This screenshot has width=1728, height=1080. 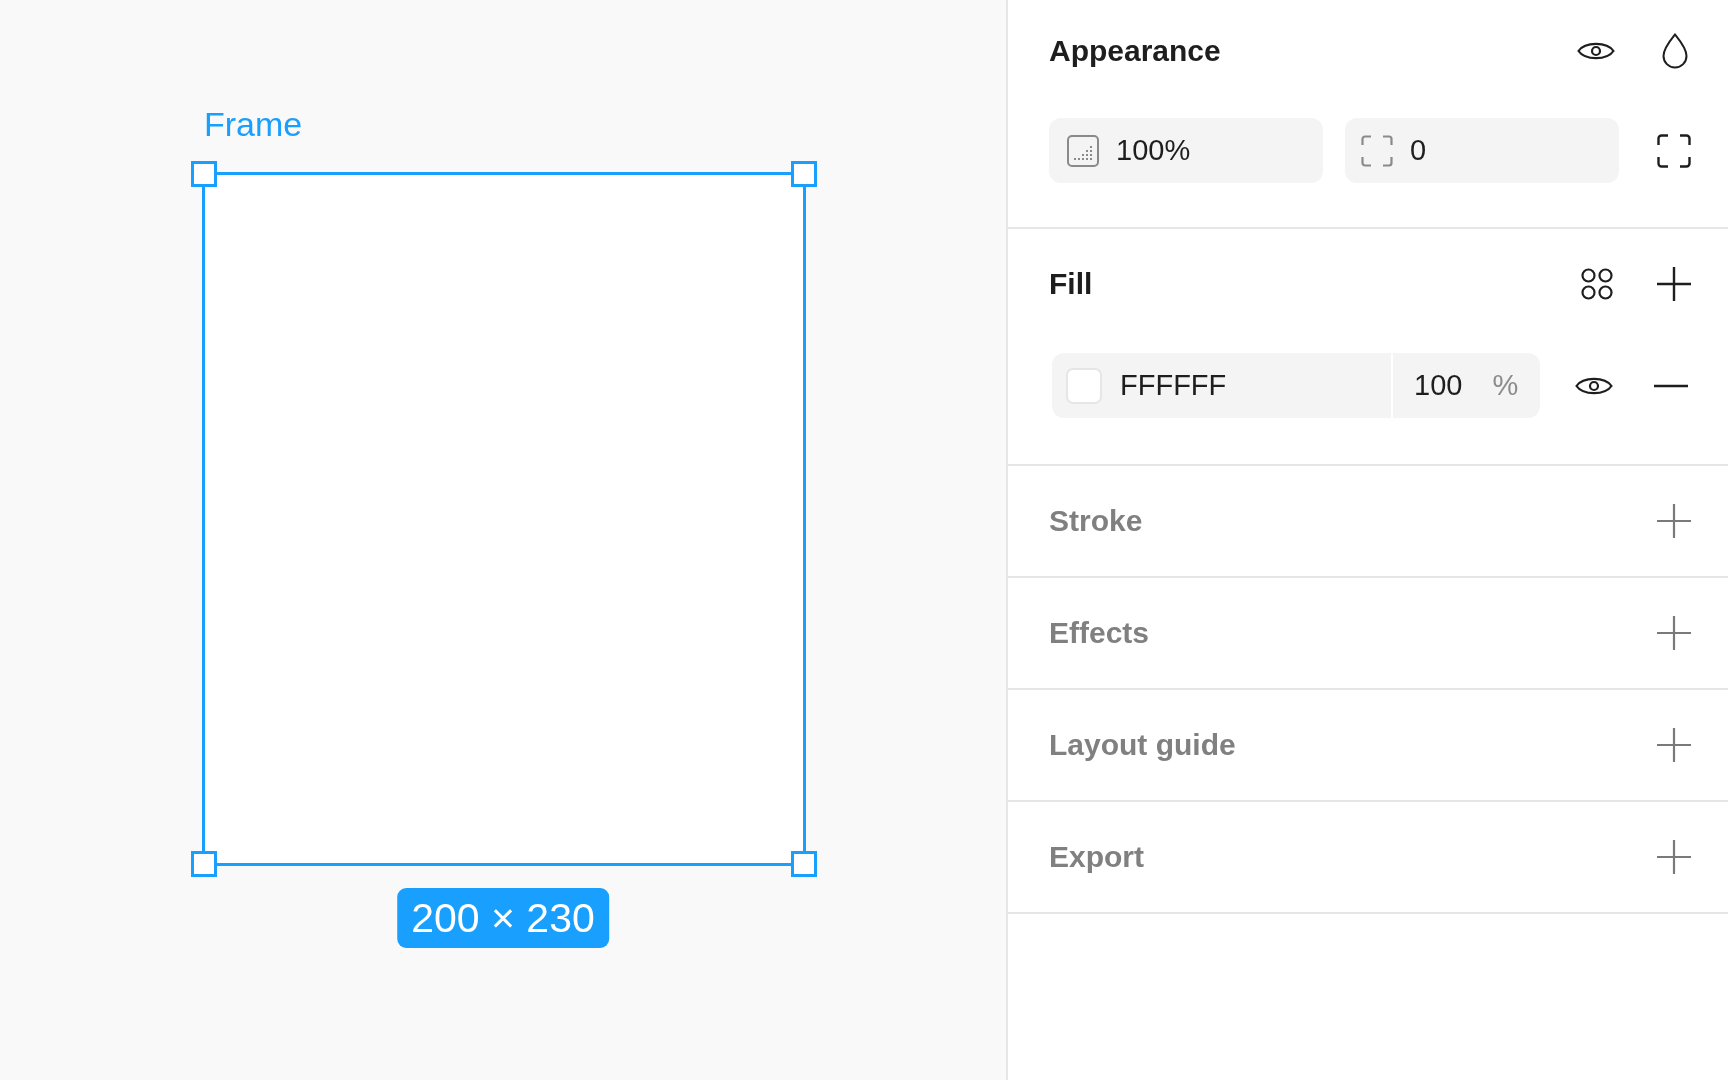 What do you see at coordinates (1096, 857) in the screenshot?
I see `section-title: Export` at bounding box center [1096, 857].